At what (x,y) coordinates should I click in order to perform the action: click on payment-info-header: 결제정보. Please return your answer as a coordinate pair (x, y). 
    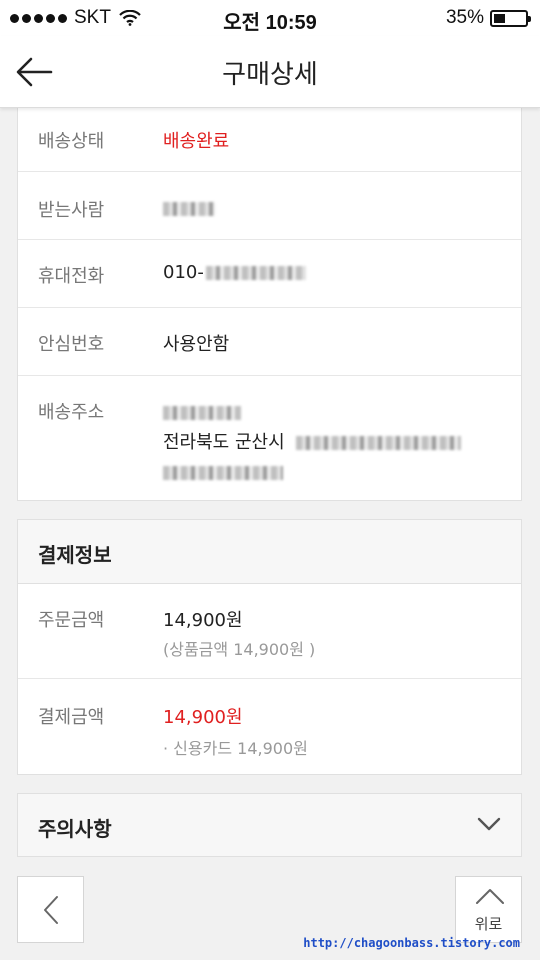
    Looking at the image, I should click on (269, 552).